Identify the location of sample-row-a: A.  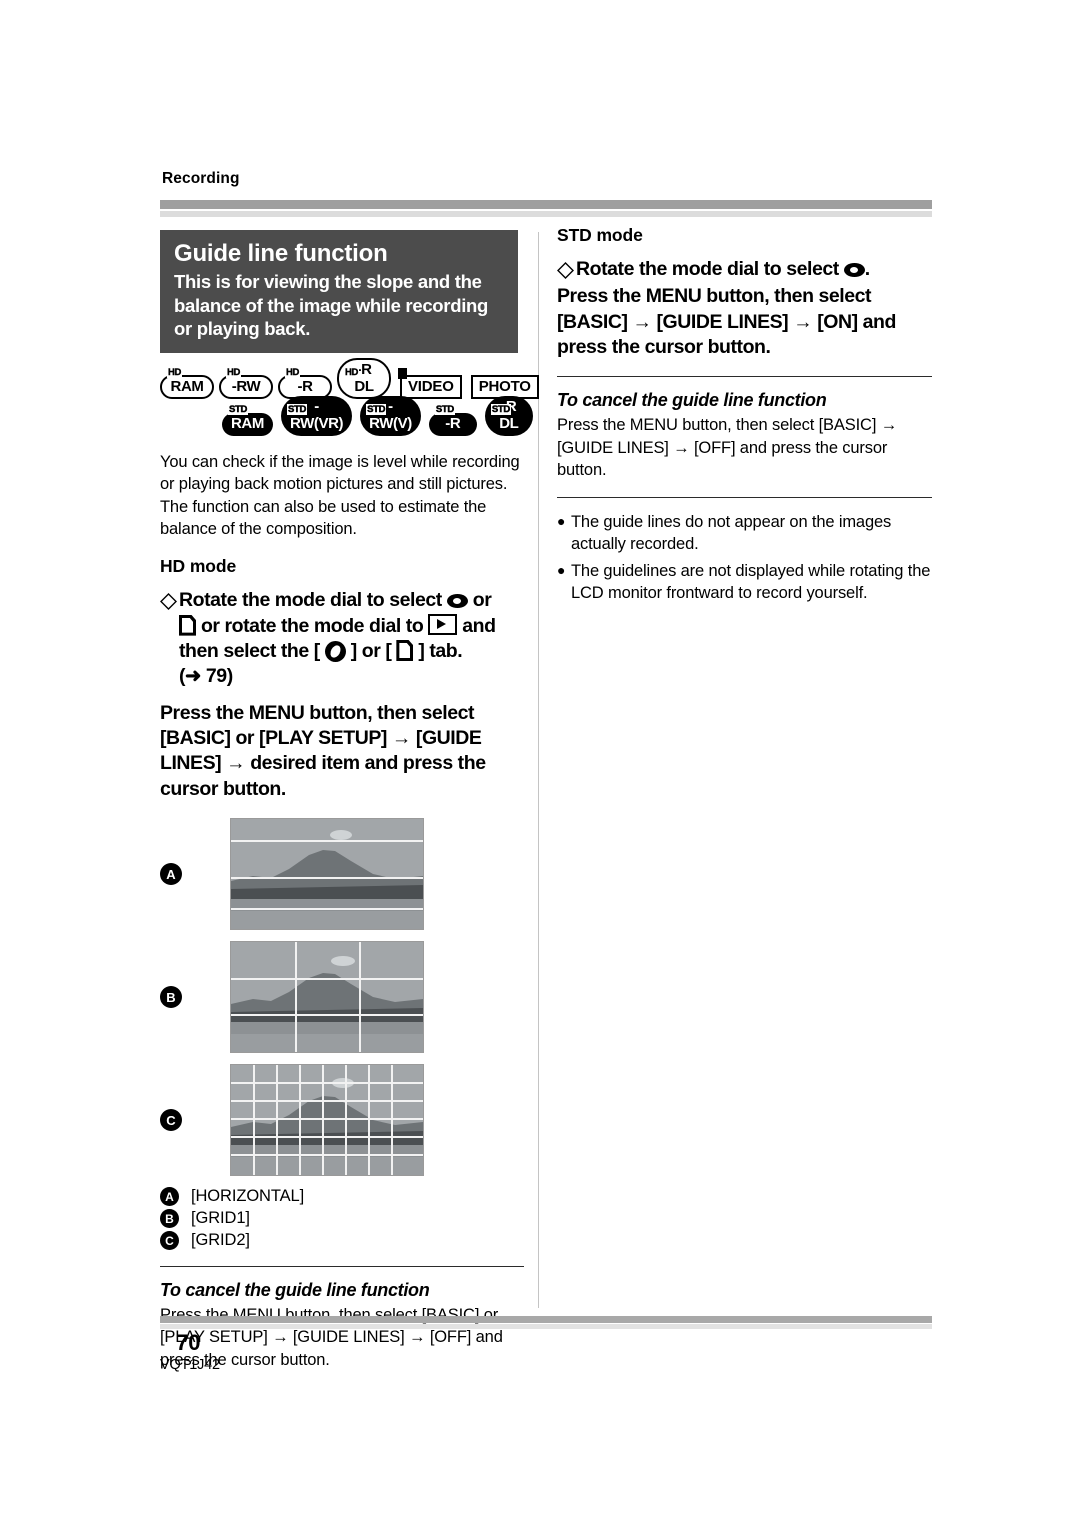
(342, 874).